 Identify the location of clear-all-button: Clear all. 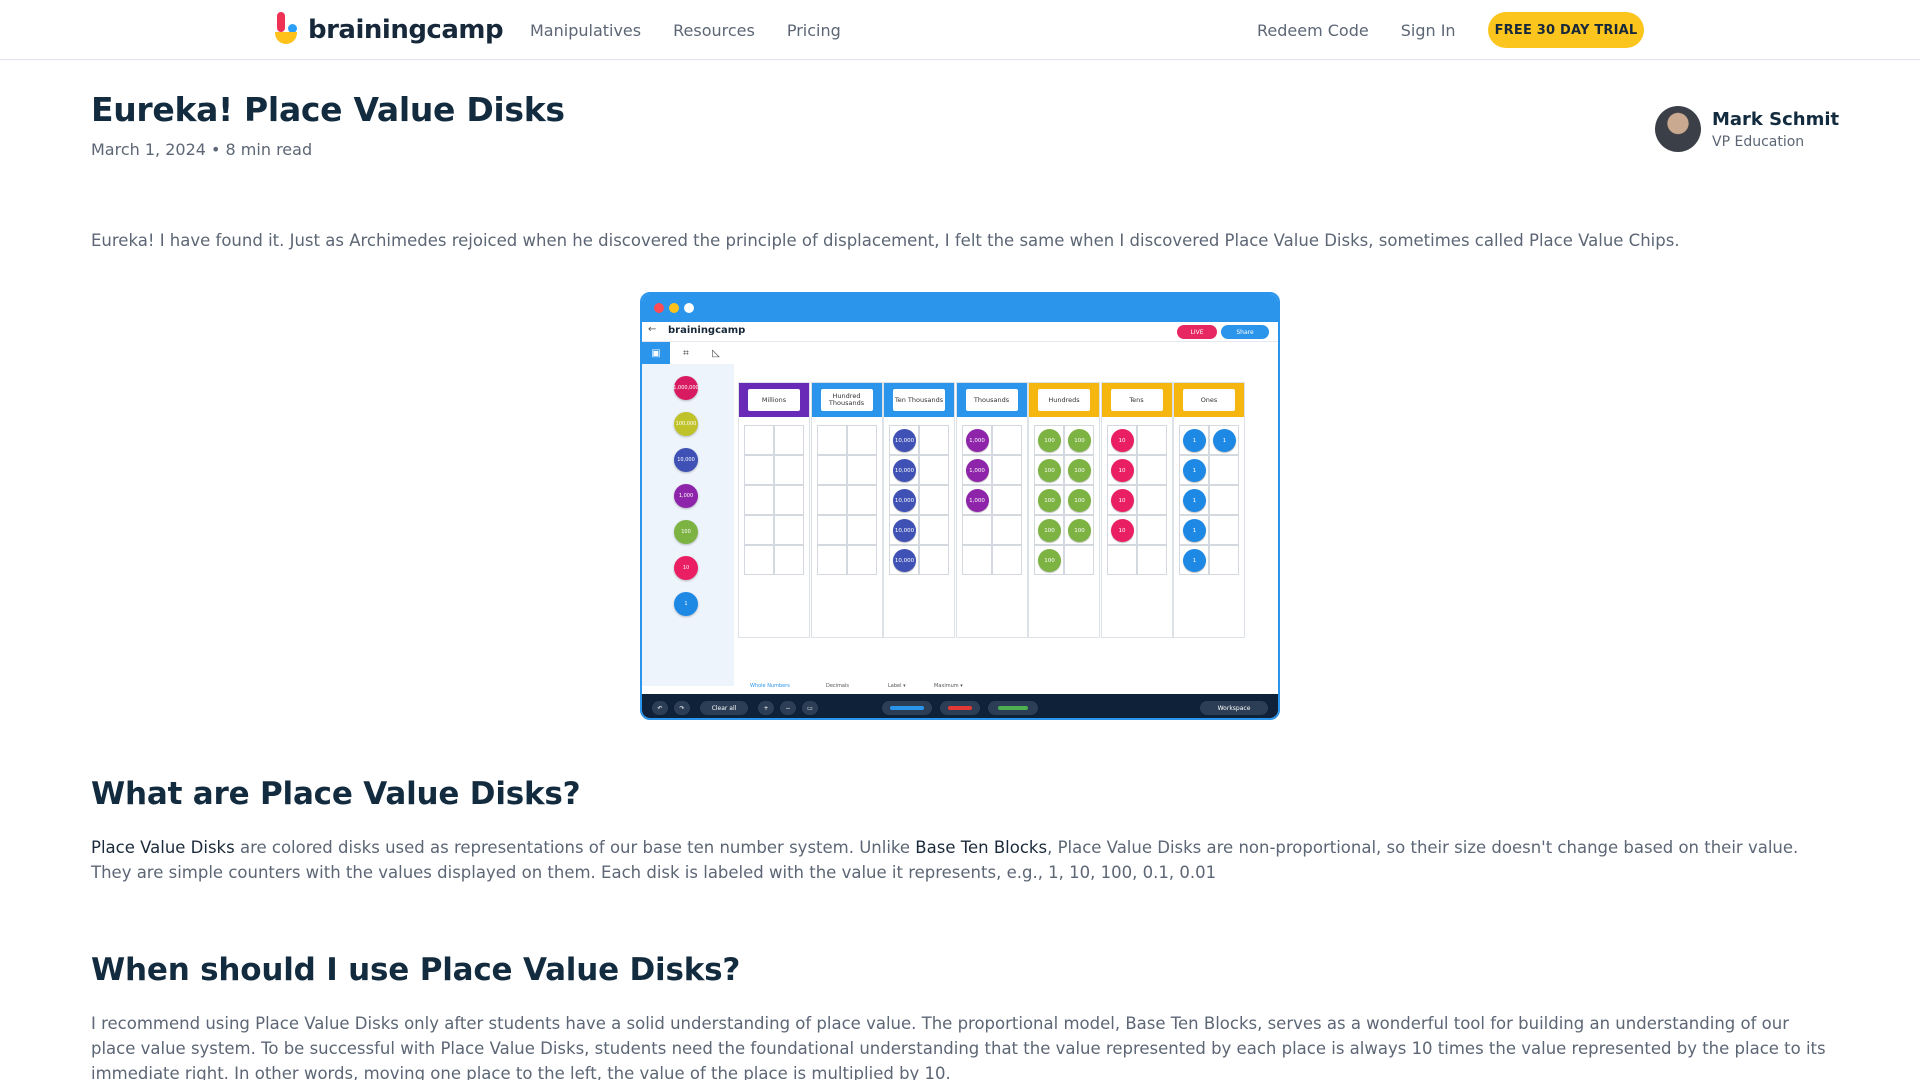
(724, 708).